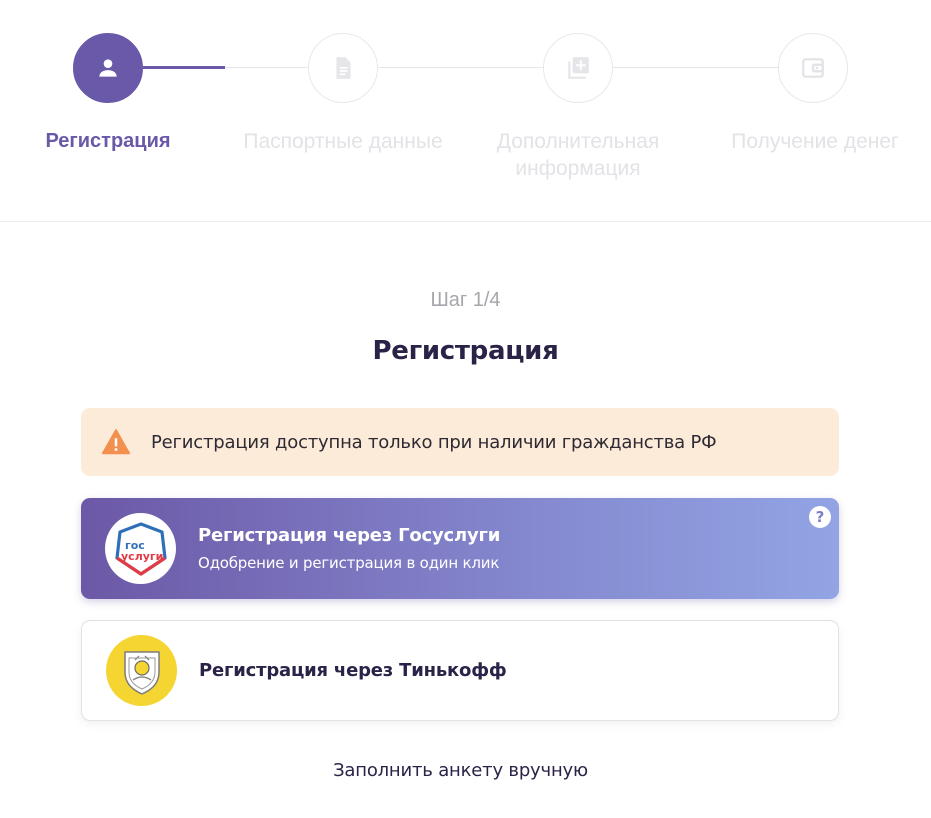 This screenshot has width=931, height=818. I want to click on gosuslugi-logo: гос услуги, so click(140, 548).